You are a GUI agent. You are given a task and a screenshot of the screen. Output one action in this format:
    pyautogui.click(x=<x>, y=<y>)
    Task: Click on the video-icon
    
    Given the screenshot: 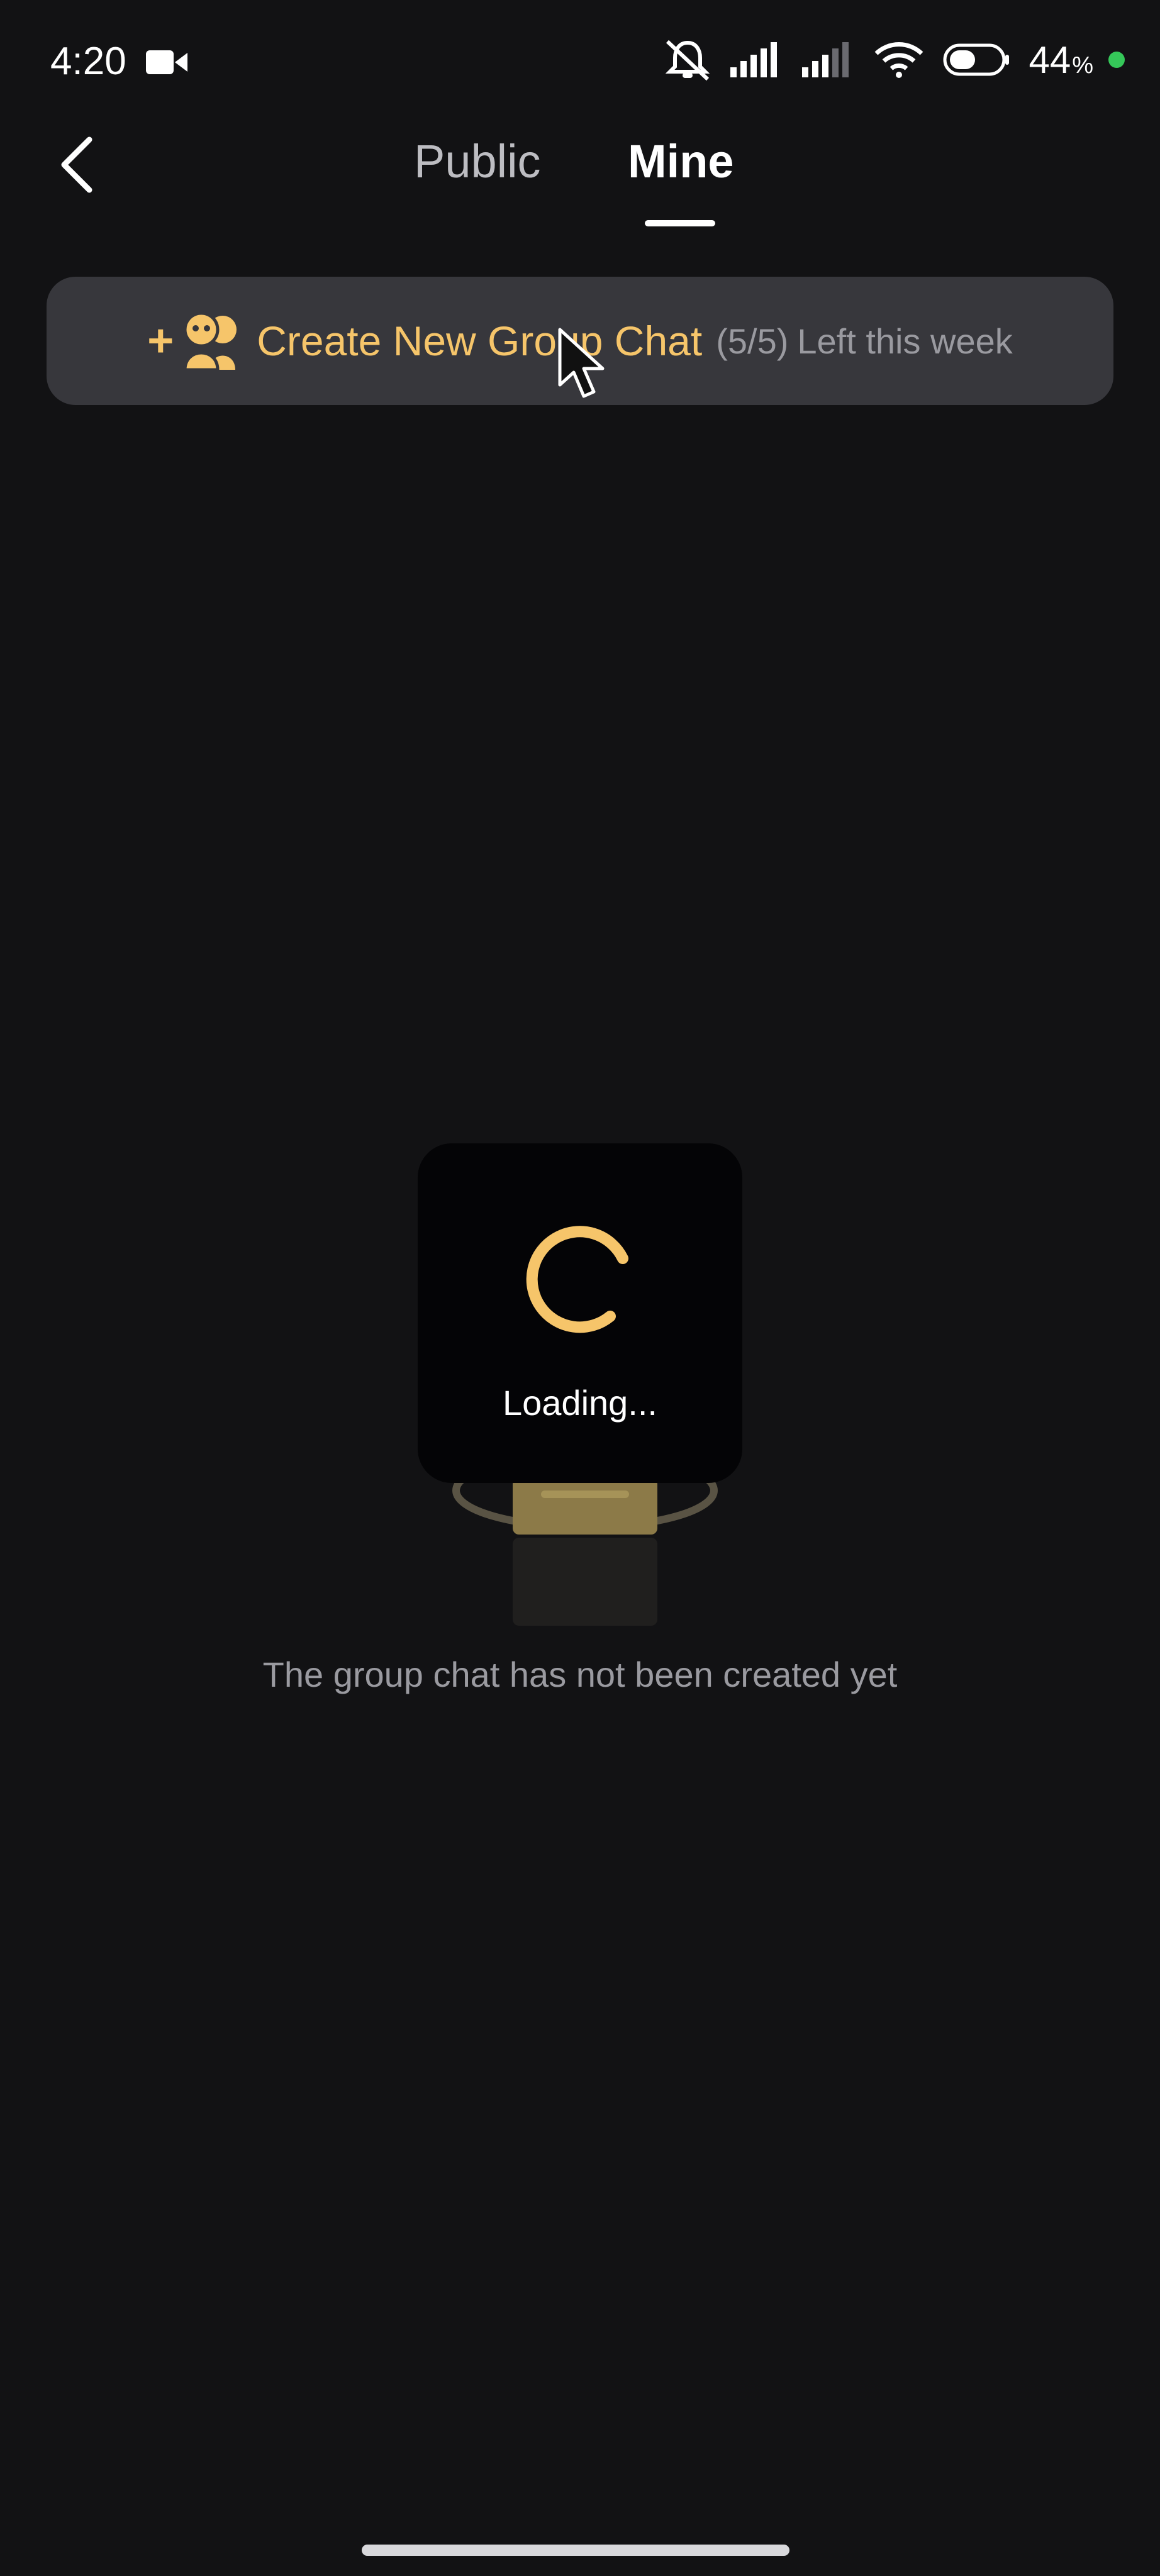 What is the action you would take?
    pyautogui.click(x=166, y=62)
    